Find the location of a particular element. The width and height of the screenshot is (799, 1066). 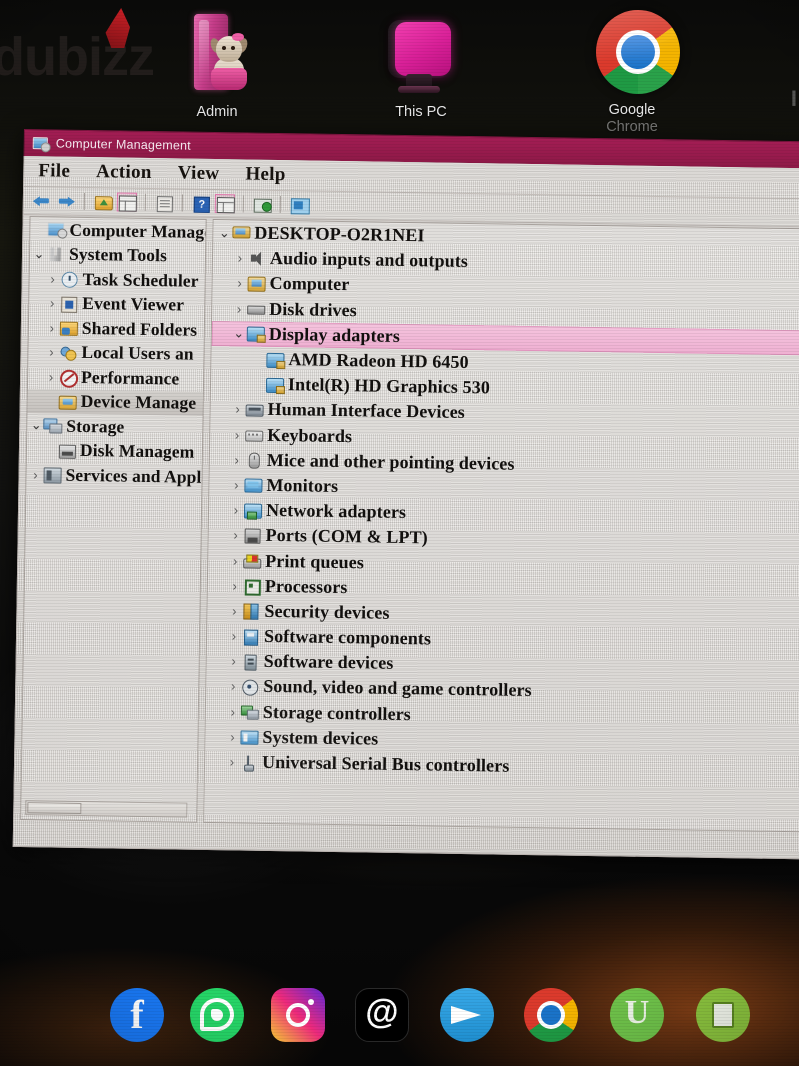

tree-item-system-tools: ⌄ System Tools is located at coordinates (117, 255).